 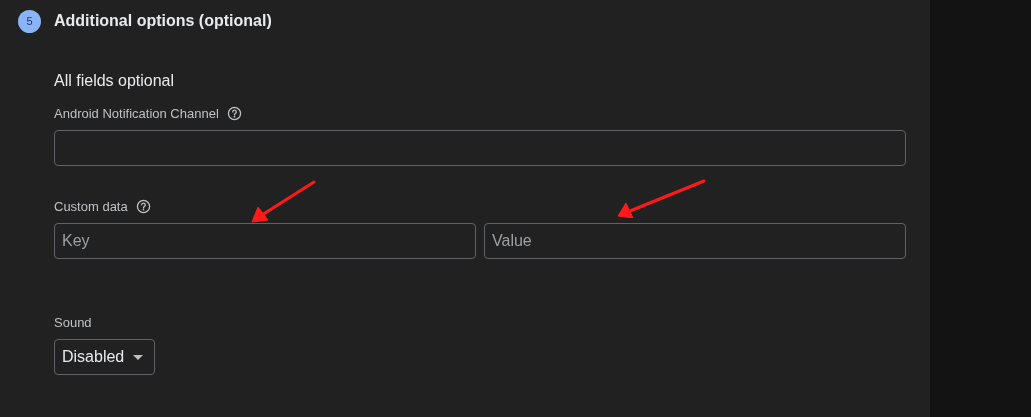 I want to click on field-label: Android Notification Channel, so click(x=136, y=113).